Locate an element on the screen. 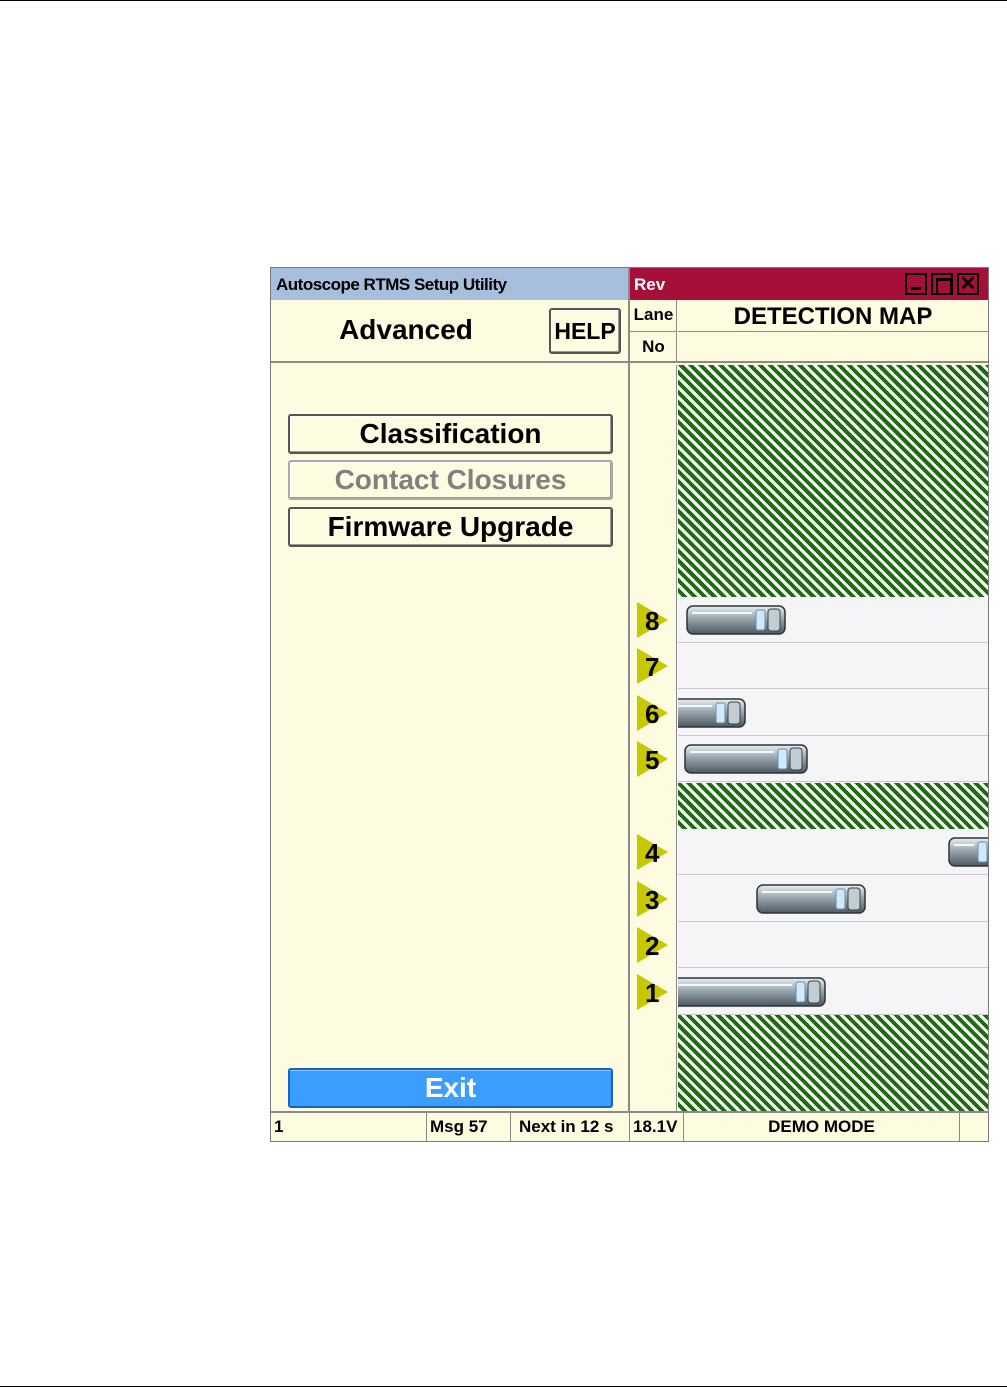  lane-number: 1 is located at coordinates (652, 993).